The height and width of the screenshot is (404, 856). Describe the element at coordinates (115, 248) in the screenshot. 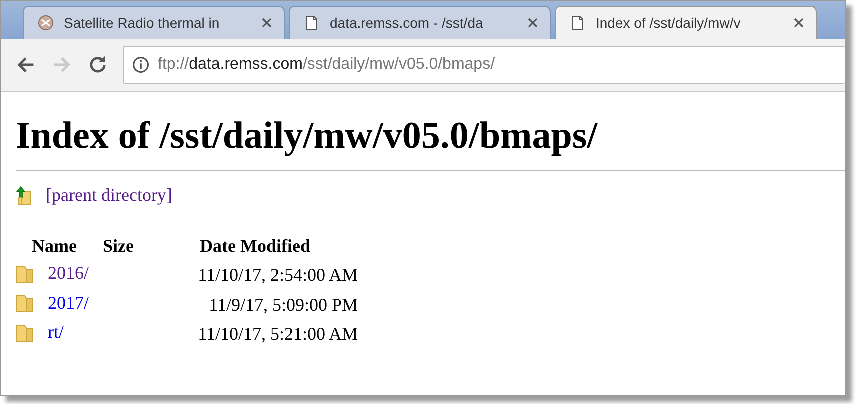

I see `column-header: Size` at that location.